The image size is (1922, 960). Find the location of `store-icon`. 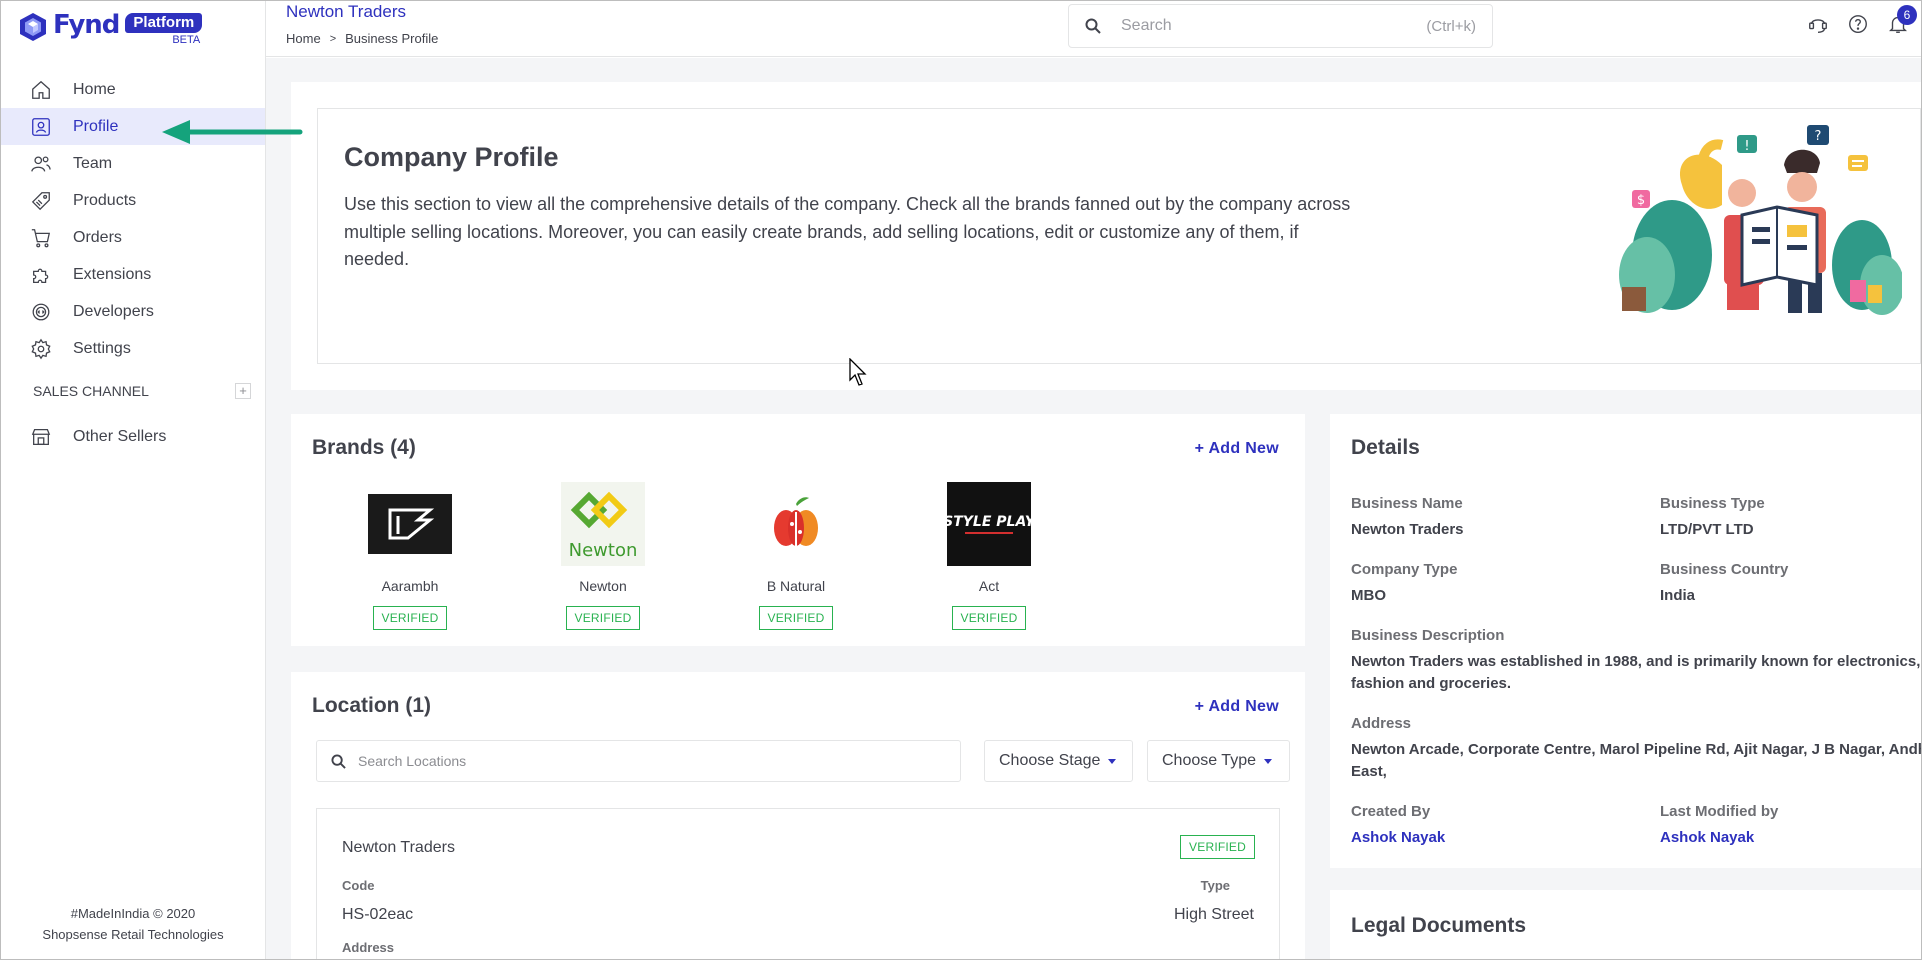

store-icon is located at coordinates (41, 437).